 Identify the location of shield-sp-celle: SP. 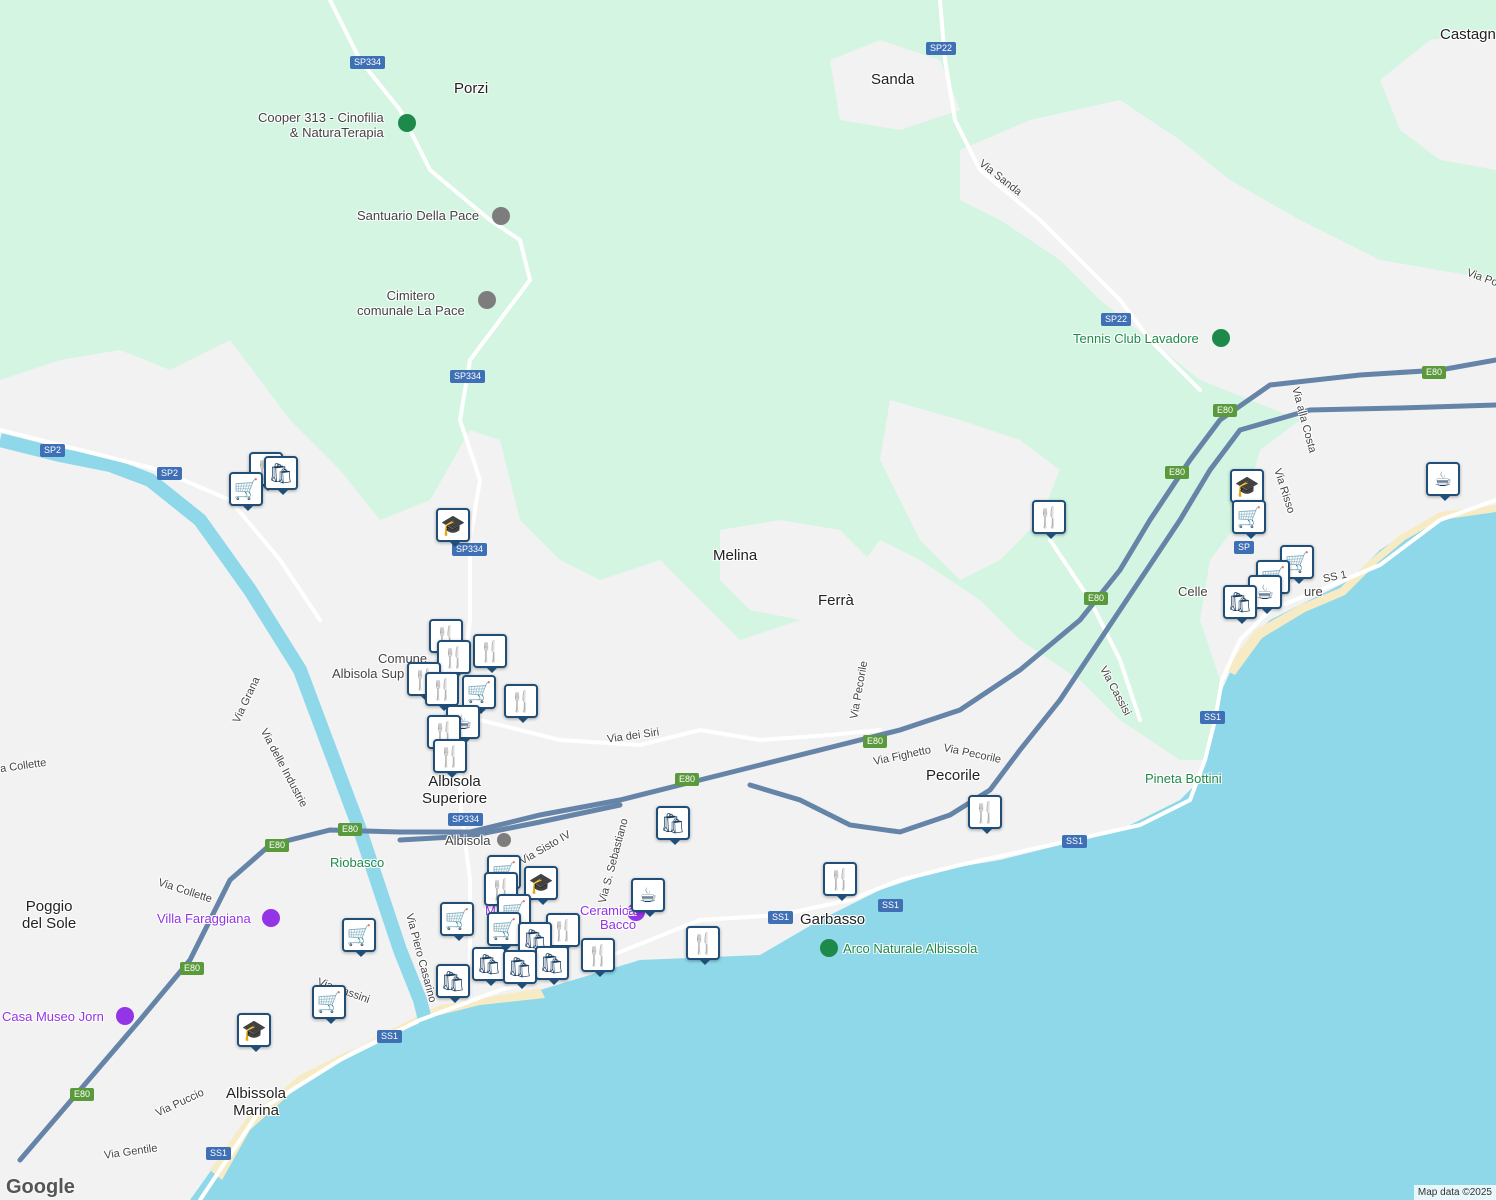
(1244, 547).